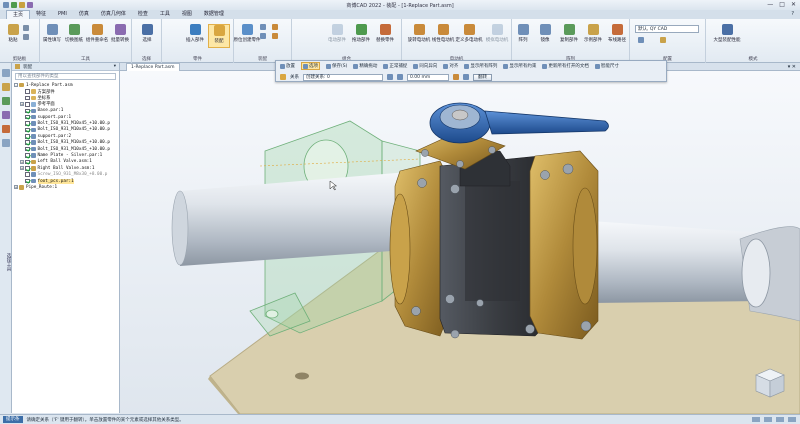 The height and width of the screenshot is (424, 800). What do you see at coordinates (569, 33) in the screenshot?
I see `copy-component-button: 复制部件` at bounding box center [569, 33].